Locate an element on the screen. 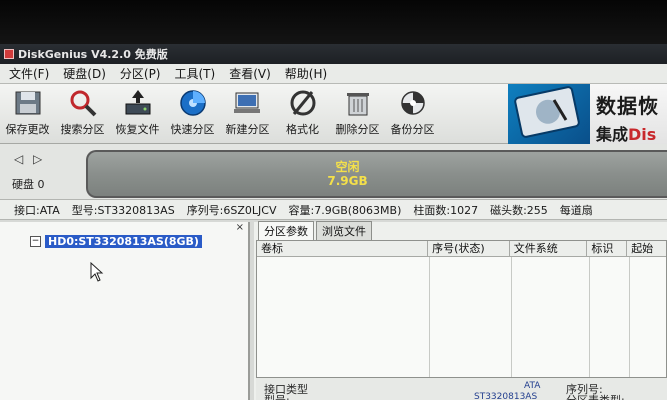 Image resolution: width=667 pixels, height=400 pixels. brand-line2-prefix: 集成 is located at coordinates (612, 134).